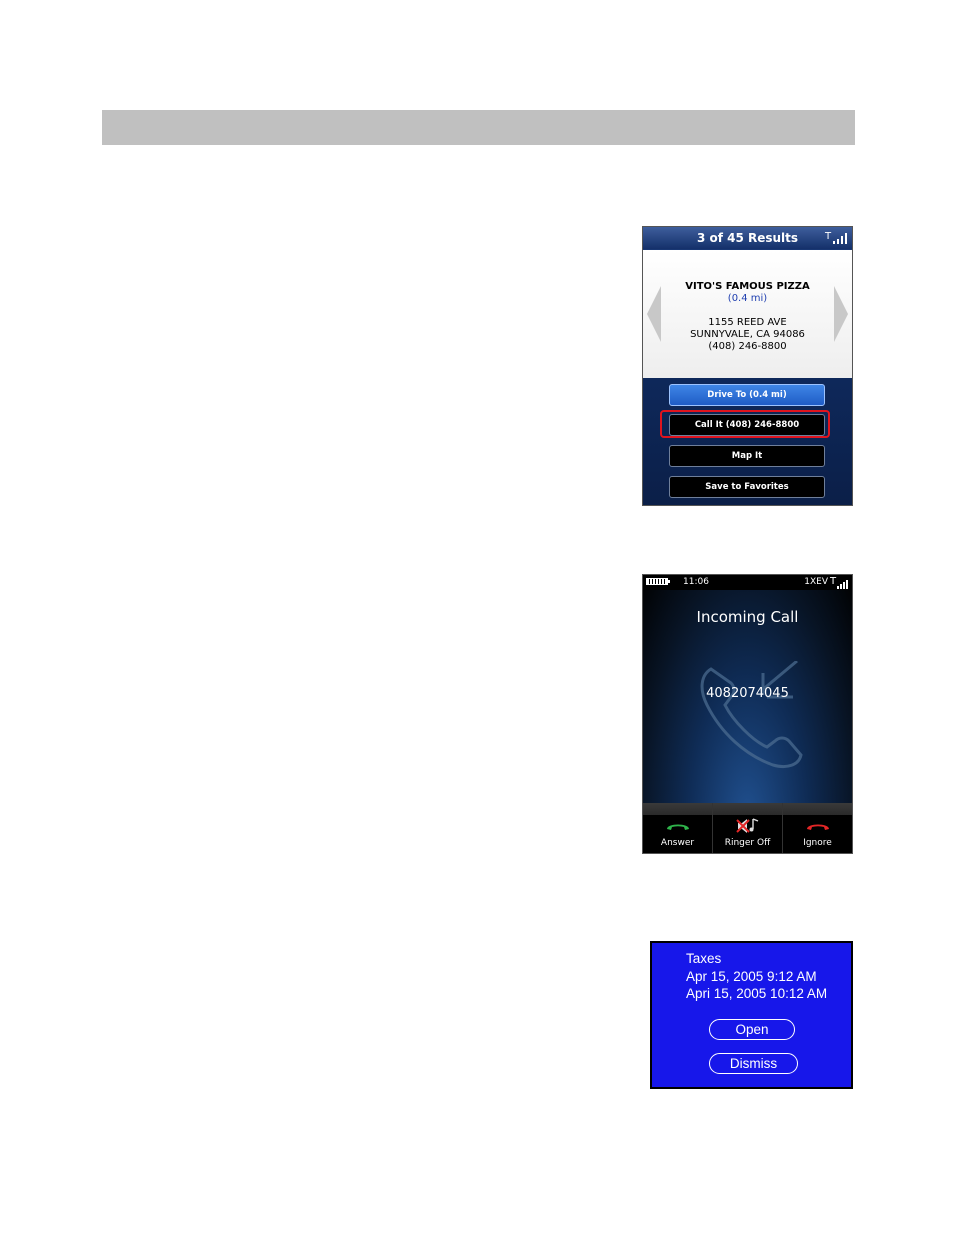 Image resolution: width=954 pixels, height=1235 pixels. What do you see at coordinates (747, 346) in the screenshot?
I see `business-phone: (408) 246-8800` at bounding box center [747, 346].